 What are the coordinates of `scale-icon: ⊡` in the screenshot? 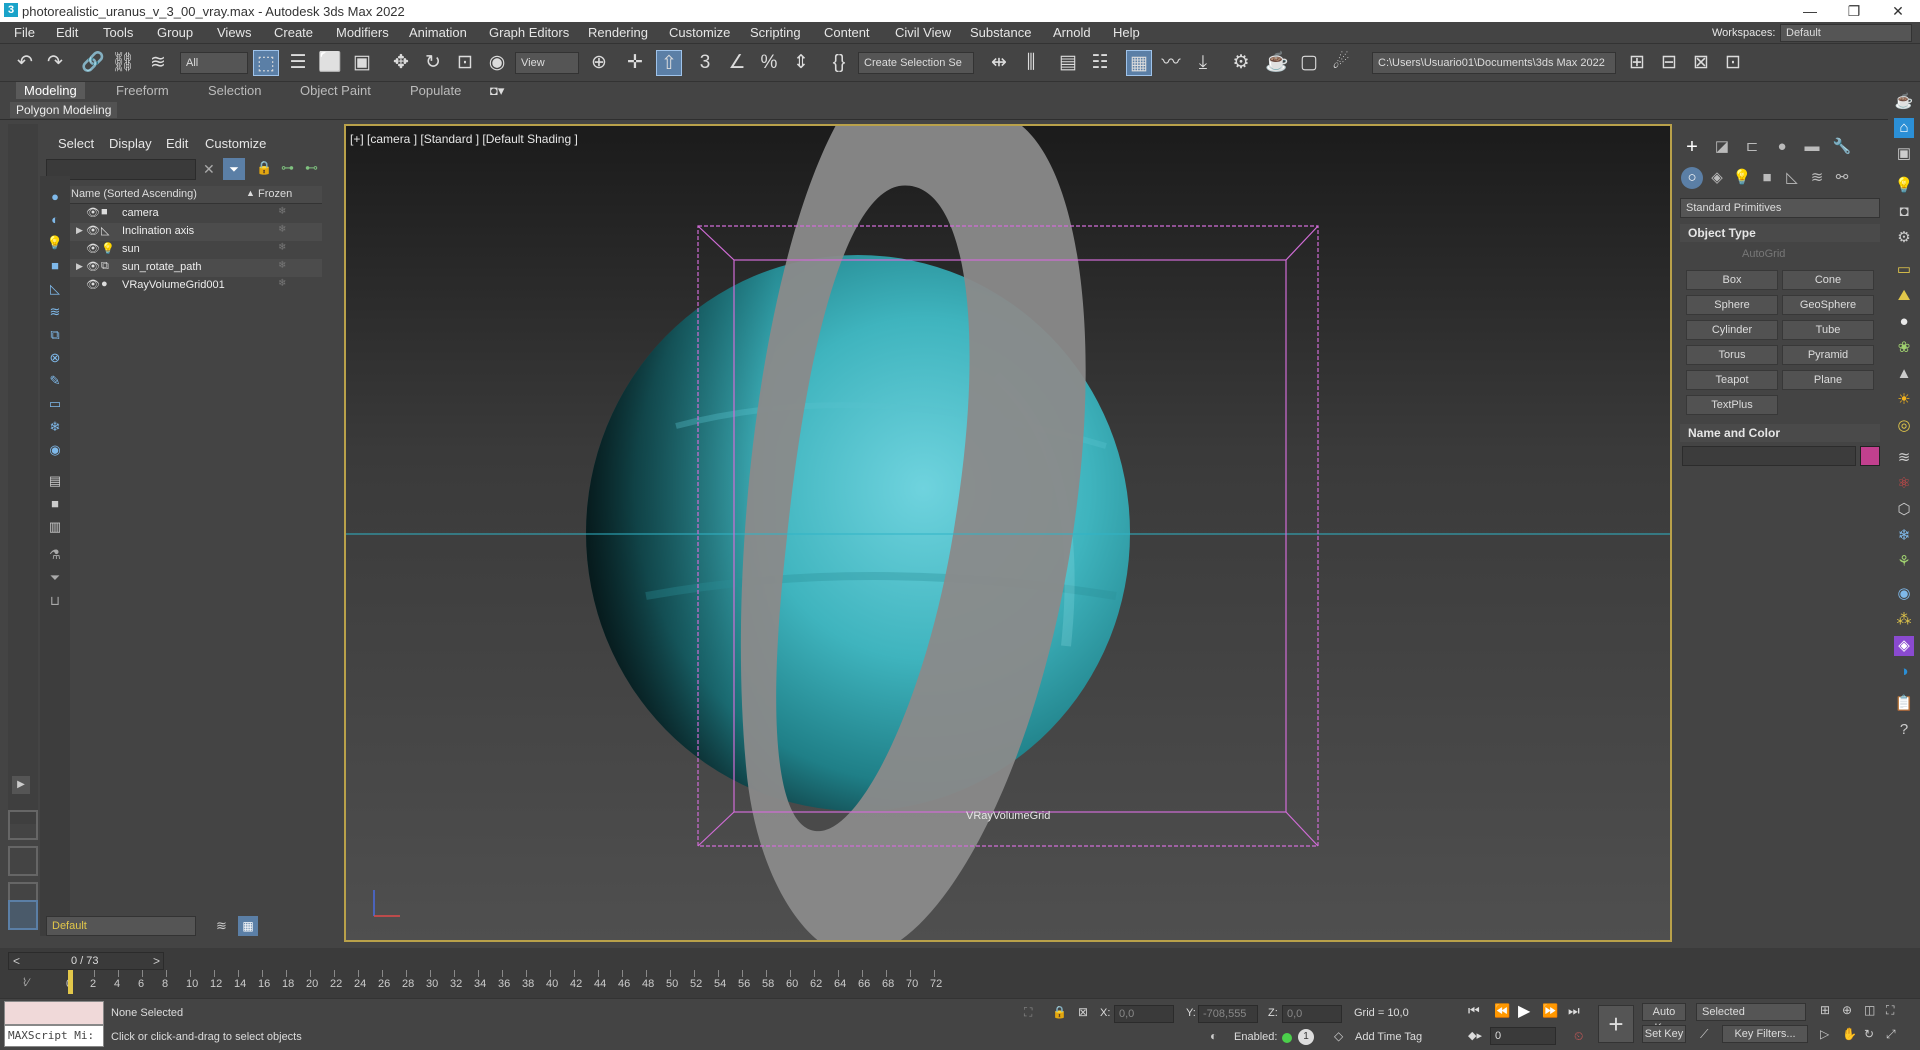 It's located at (465, 63).